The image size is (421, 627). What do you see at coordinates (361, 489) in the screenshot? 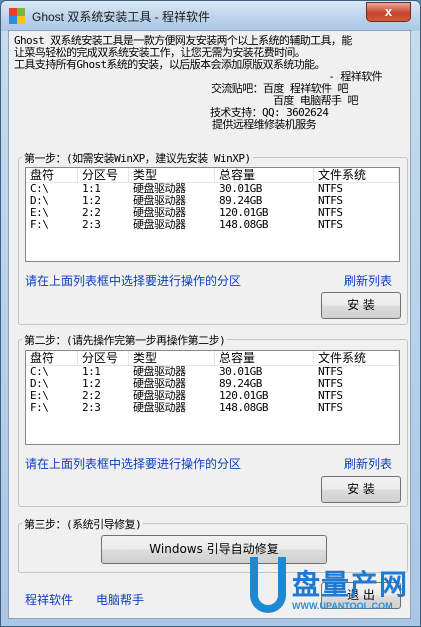
I see `step2-install-button: 安 装` at bounding box center [361, 489].